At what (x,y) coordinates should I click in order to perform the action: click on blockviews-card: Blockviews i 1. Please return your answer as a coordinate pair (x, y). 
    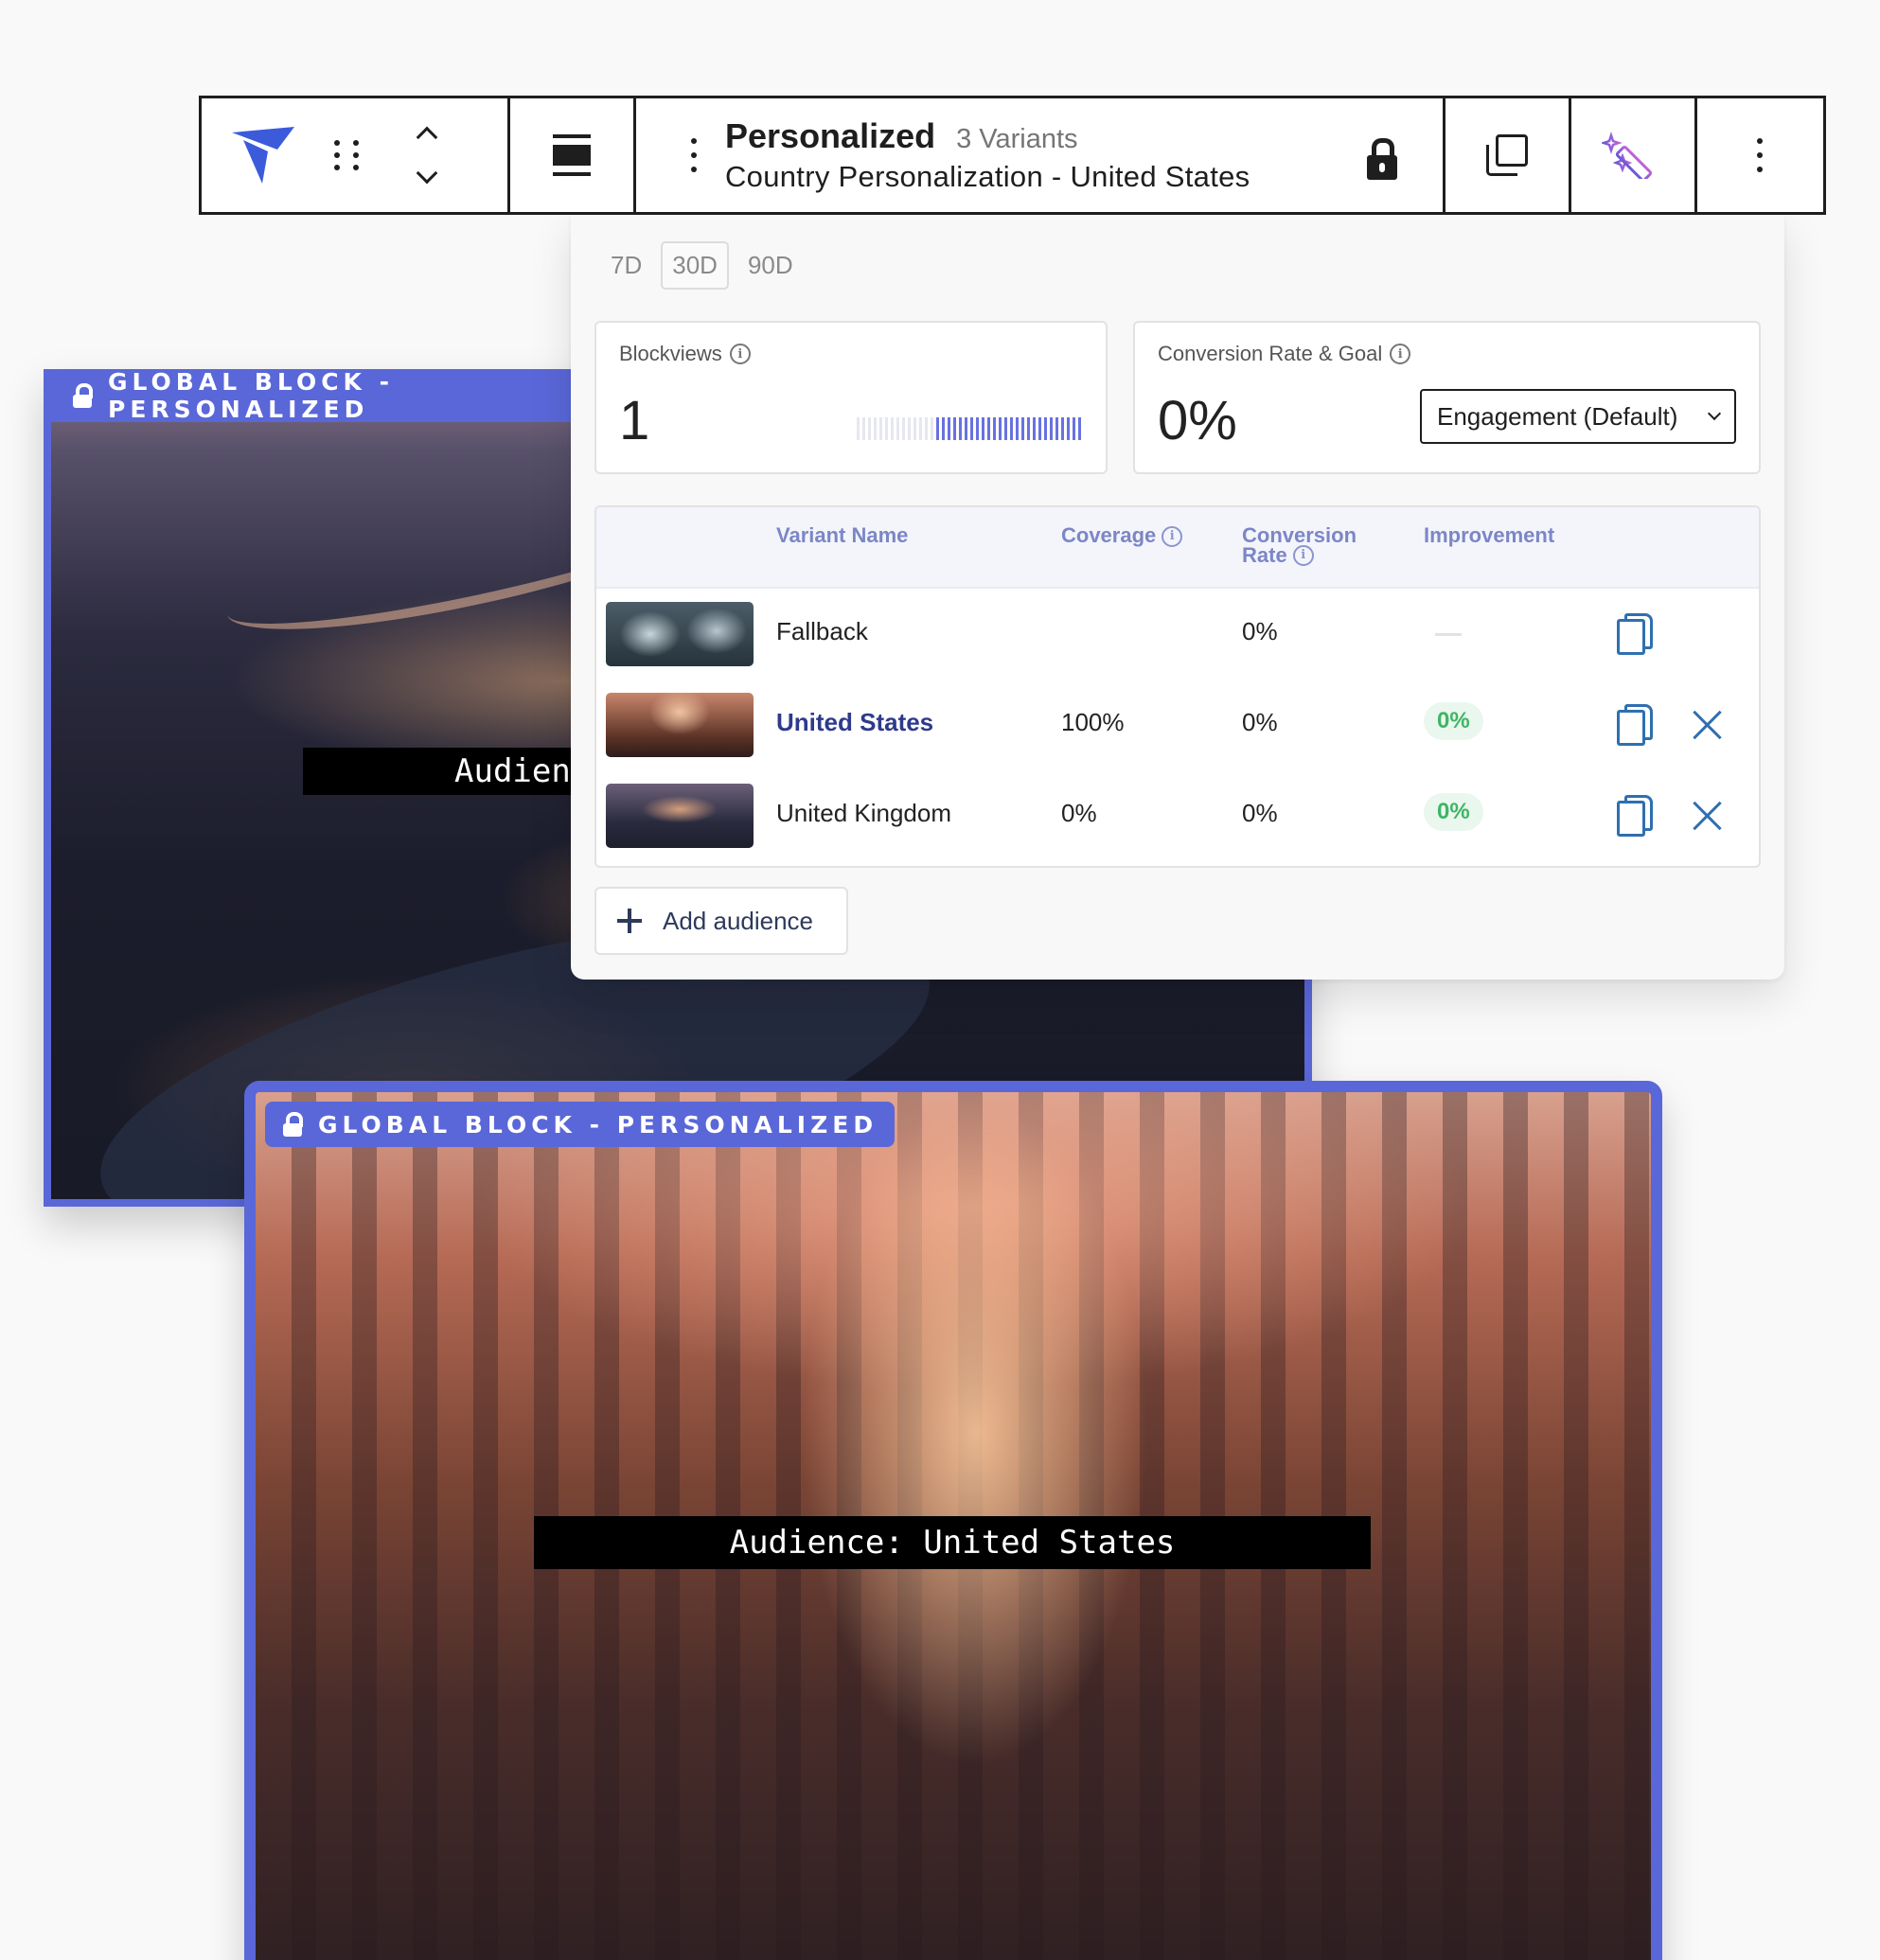
    Looking at the image, I should click on (851, 397).